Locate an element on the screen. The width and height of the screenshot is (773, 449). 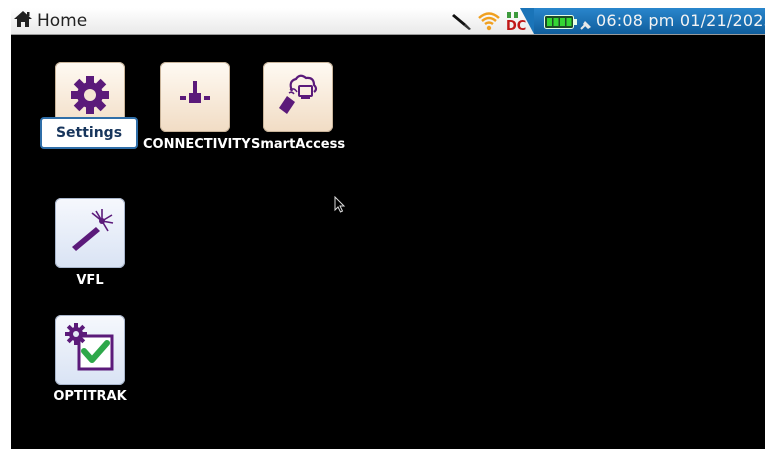
connectivity-label: CONNECTIVITY is located at coordinates (197, 144).